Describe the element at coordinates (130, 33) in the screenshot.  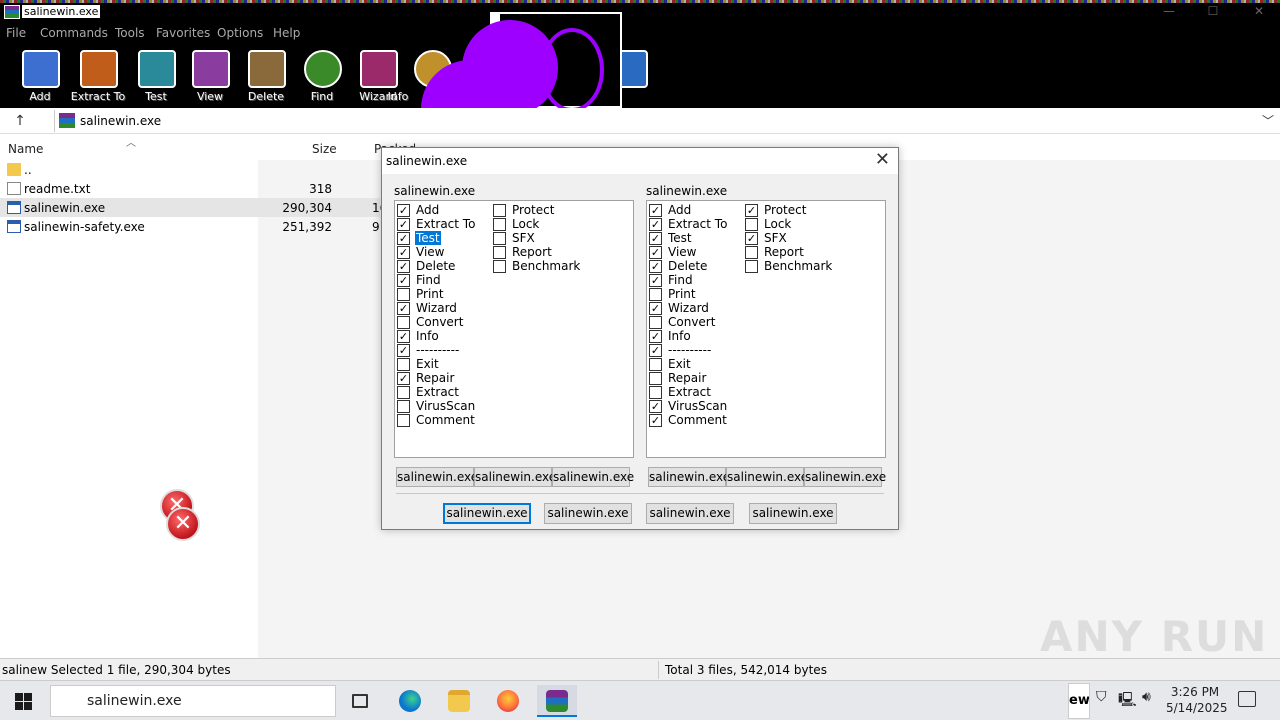
I see `menu-tools: Tools` at that location.